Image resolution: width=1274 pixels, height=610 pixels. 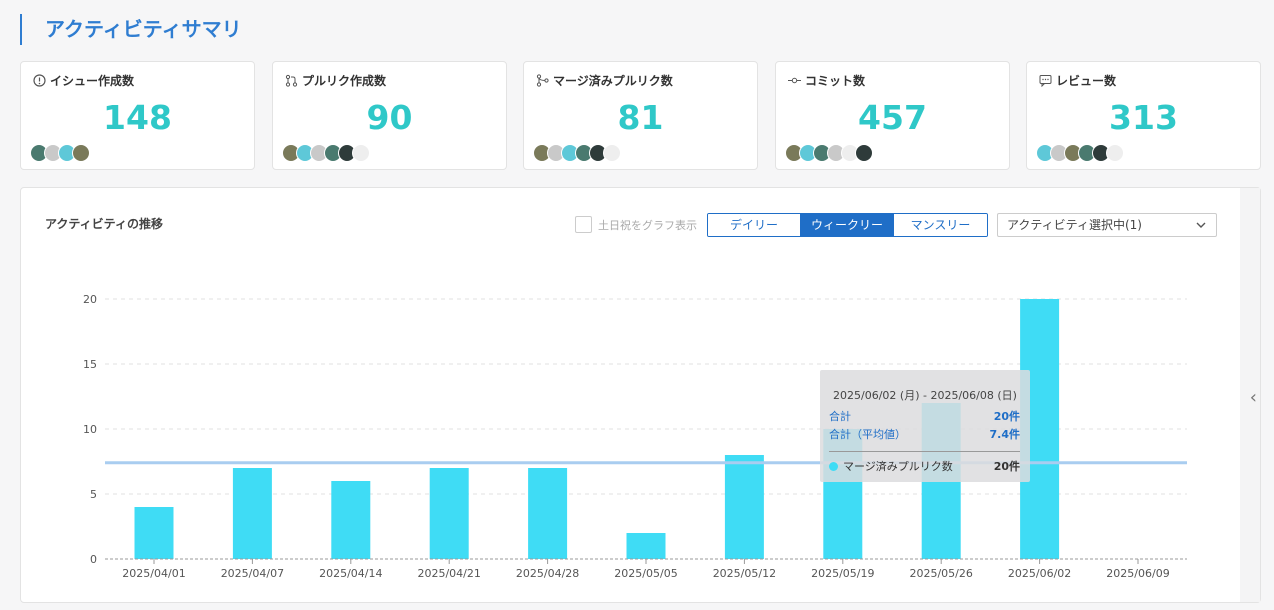 I want to click on issue-icon, so click(x=39, y=80).